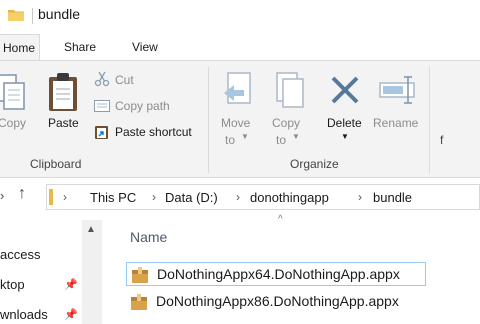 This screenshot has height=324, width=480. I want to click on title-separator, so click(32, 16).